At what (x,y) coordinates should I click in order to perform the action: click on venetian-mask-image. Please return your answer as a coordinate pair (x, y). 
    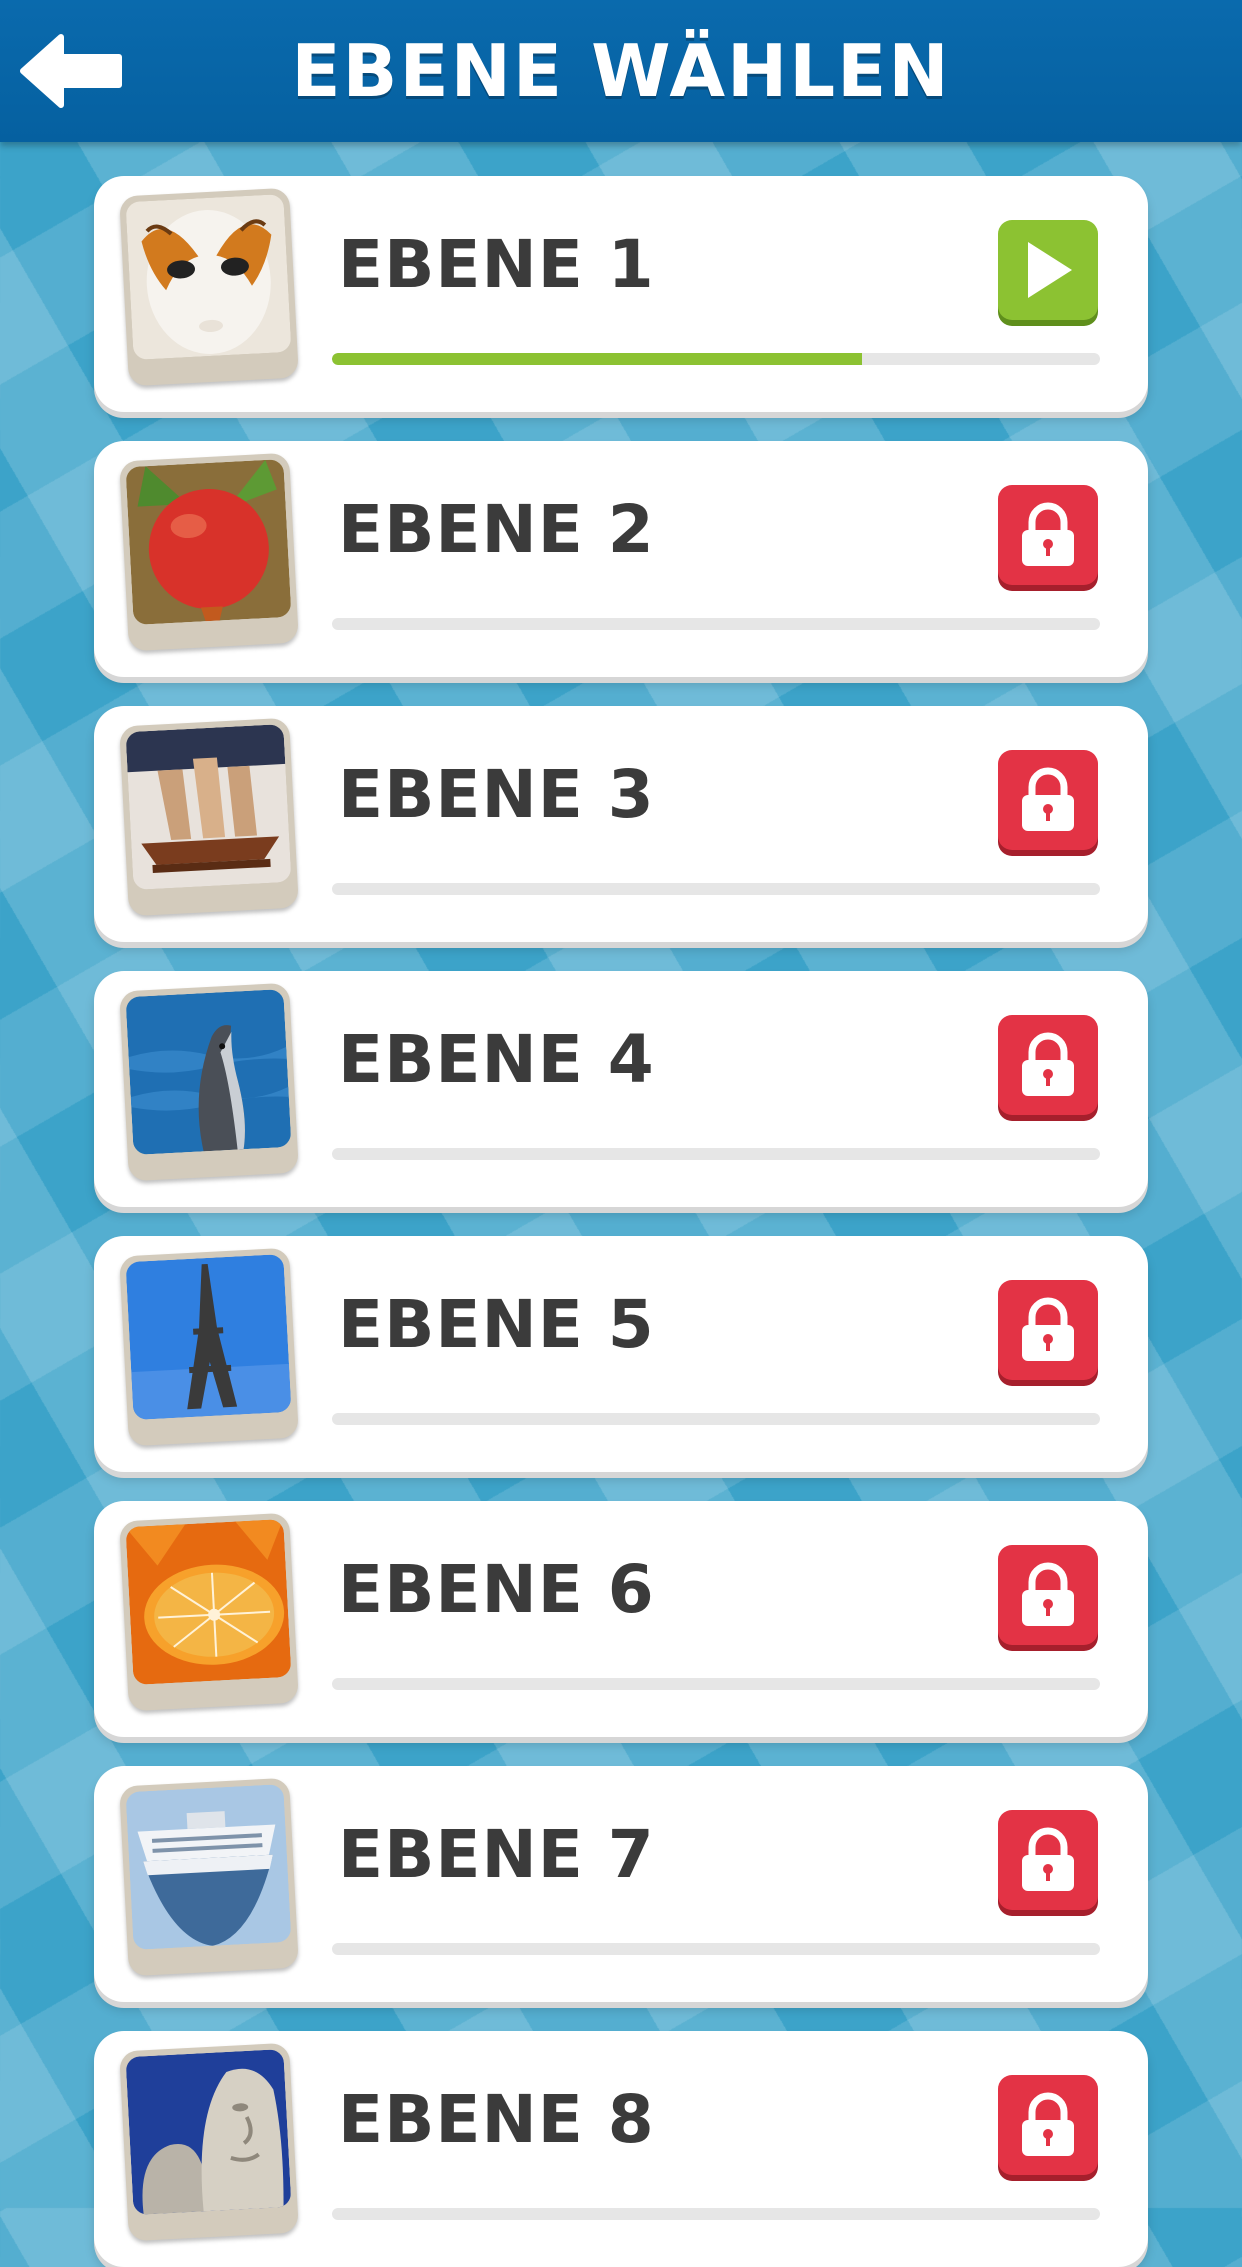
    Looking at the image, I should click on (208, 277).